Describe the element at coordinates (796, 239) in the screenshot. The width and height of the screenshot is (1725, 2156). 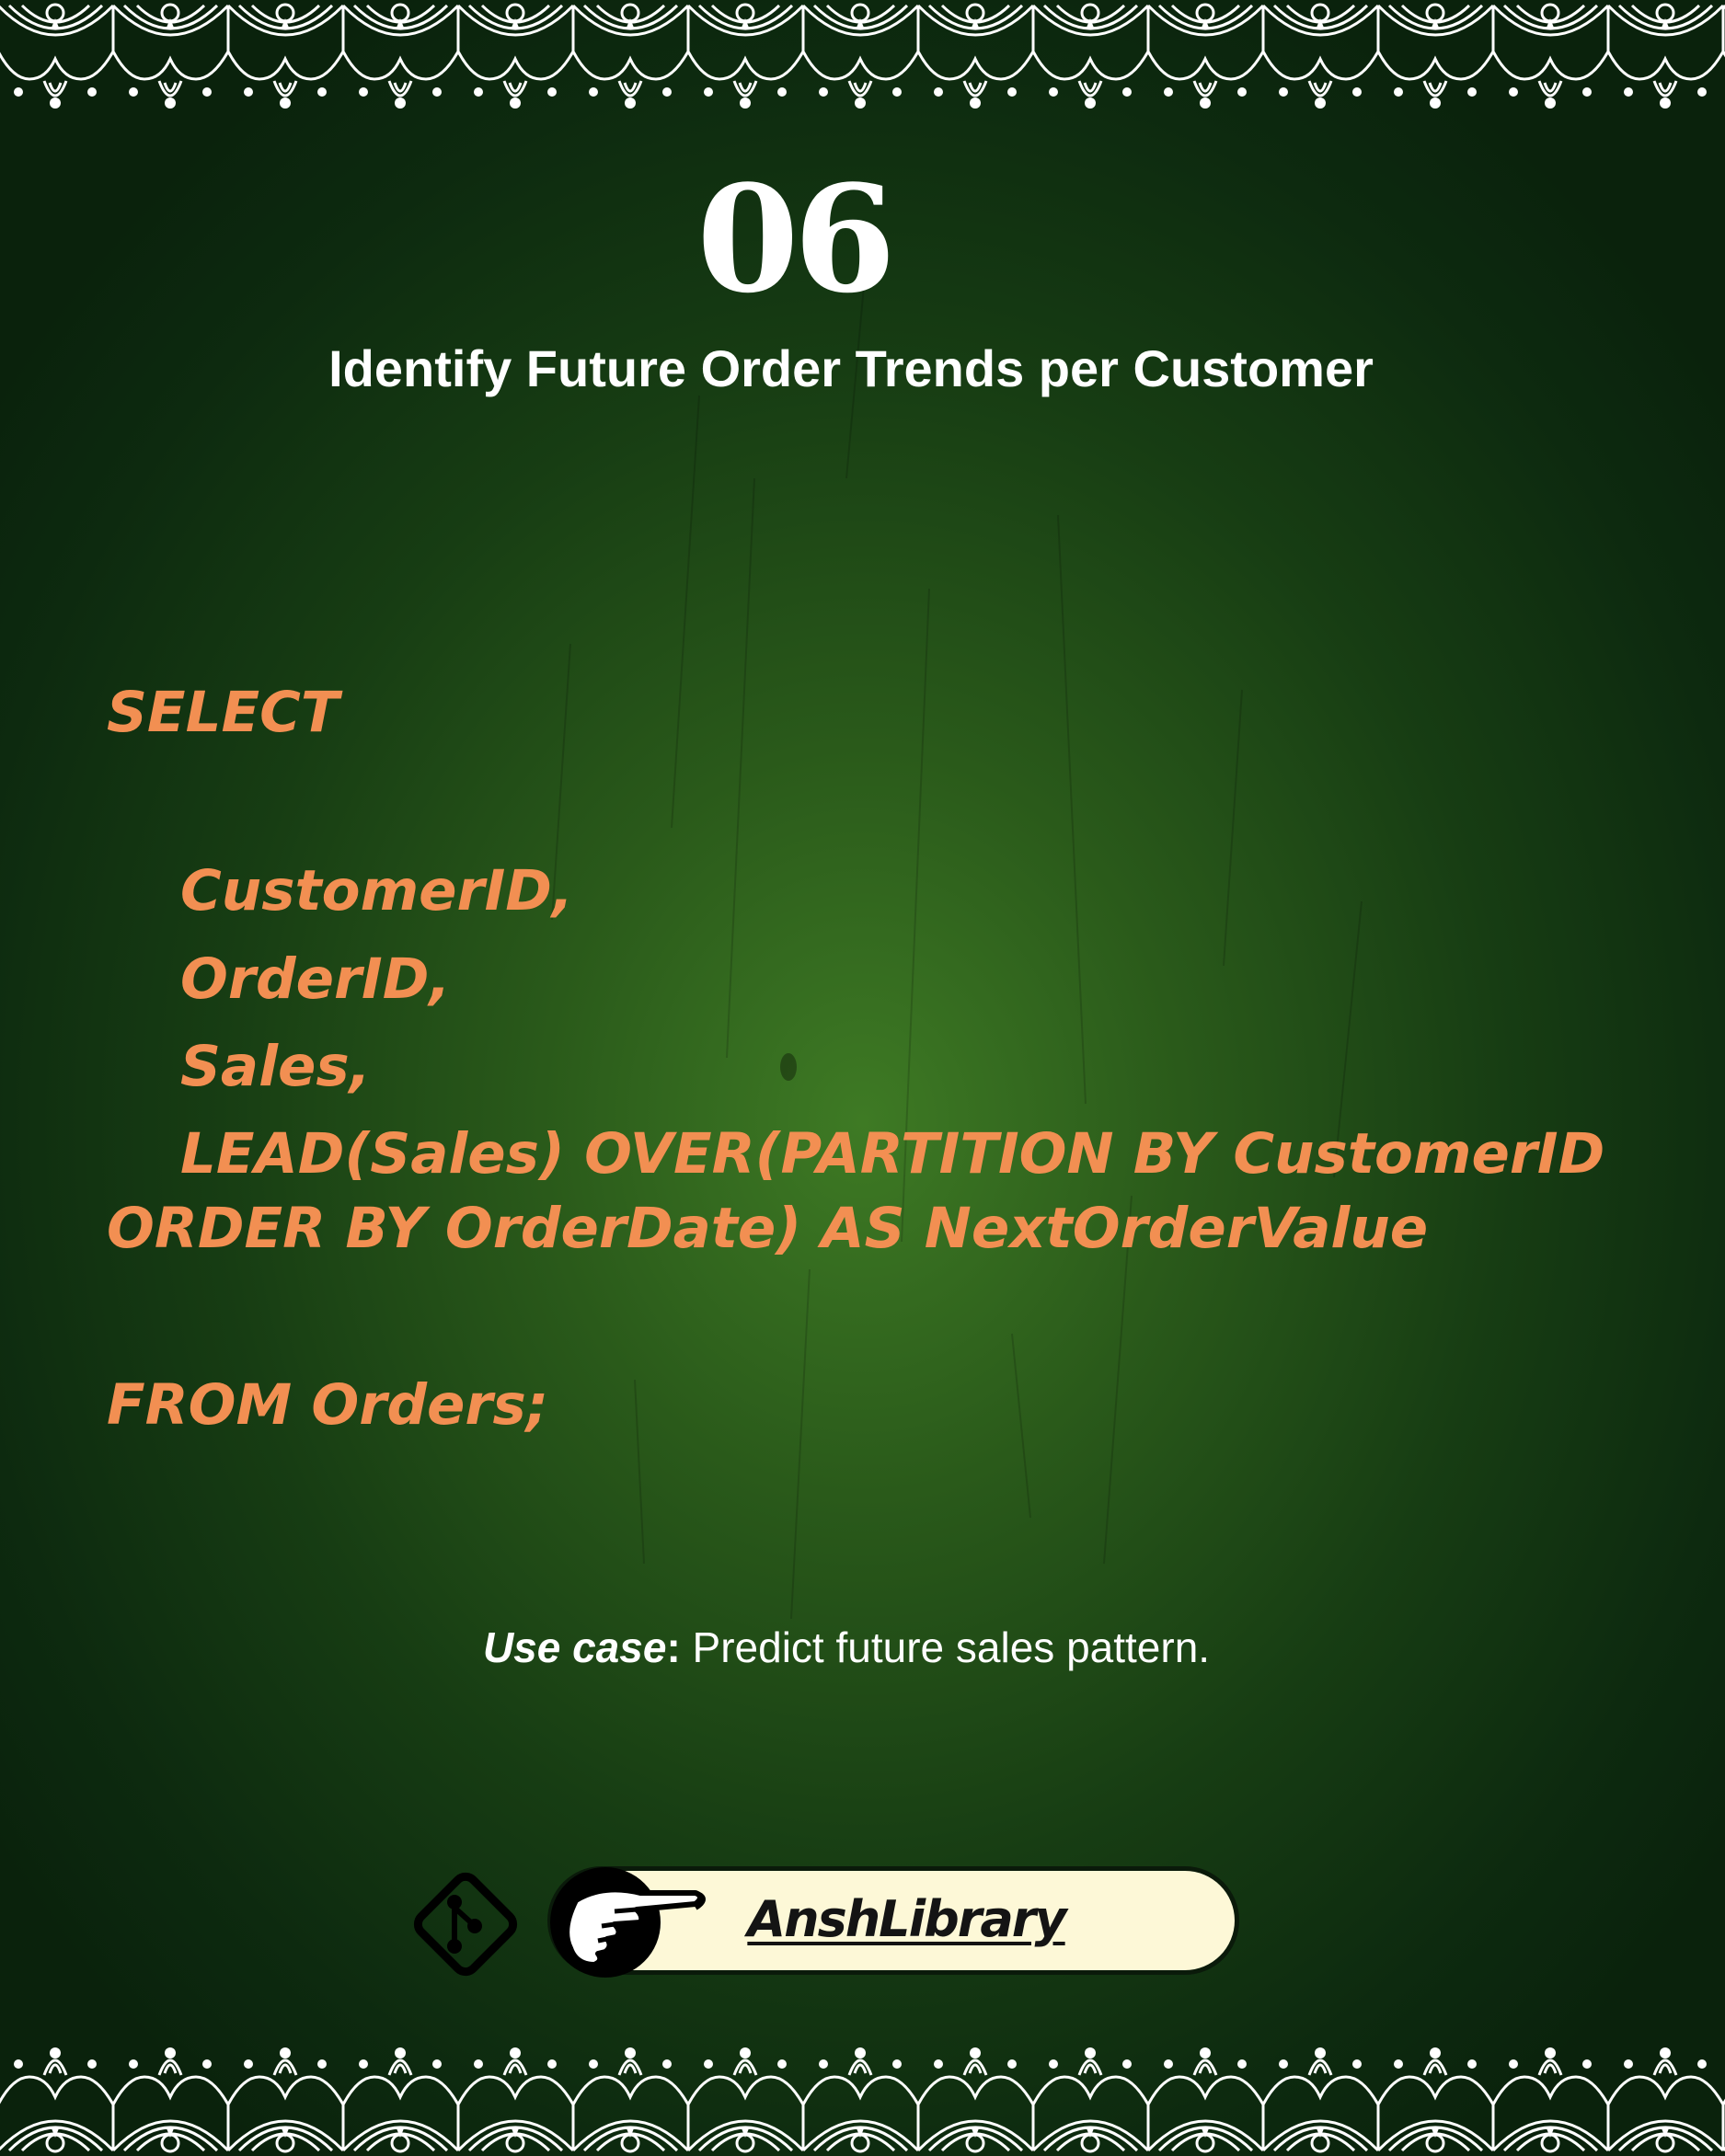
I see `slide-number: 06` at that location.